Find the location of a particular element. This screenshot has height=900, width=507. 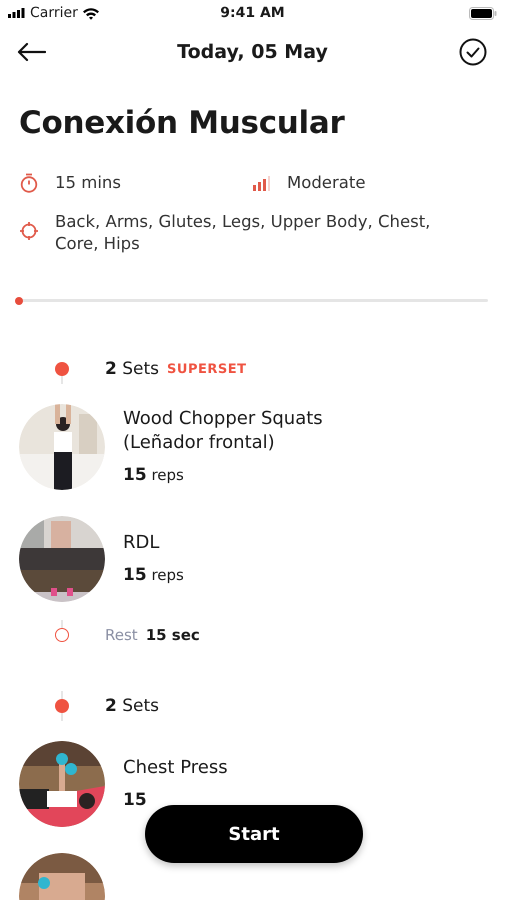

workout-title: Conexión Muscular is located at coordinates (182, 123).